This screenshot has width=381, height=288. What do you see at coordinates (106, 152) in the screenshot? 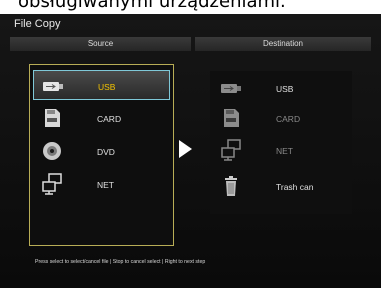
I see `source-item-label: DVD` at bounding box center [106, 152].